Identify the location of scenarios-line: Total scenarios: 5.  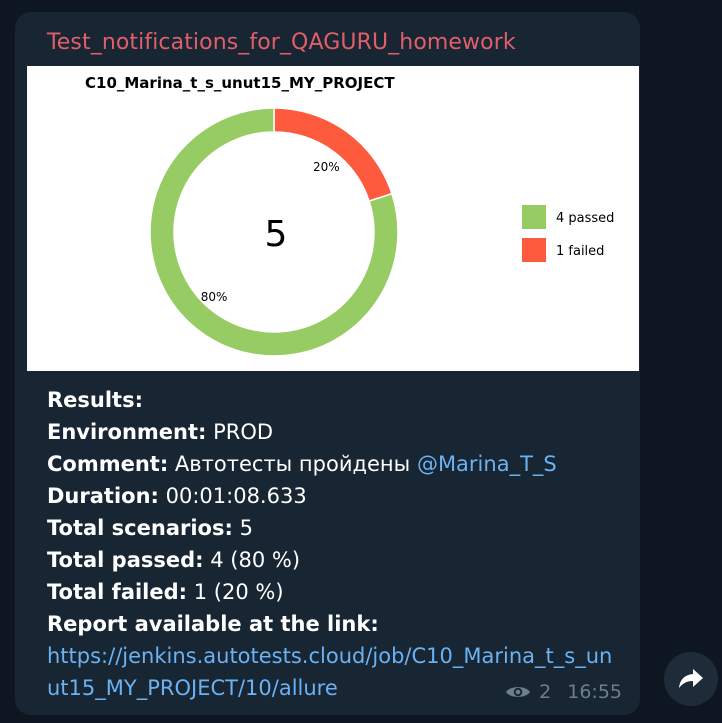
(150, 528).